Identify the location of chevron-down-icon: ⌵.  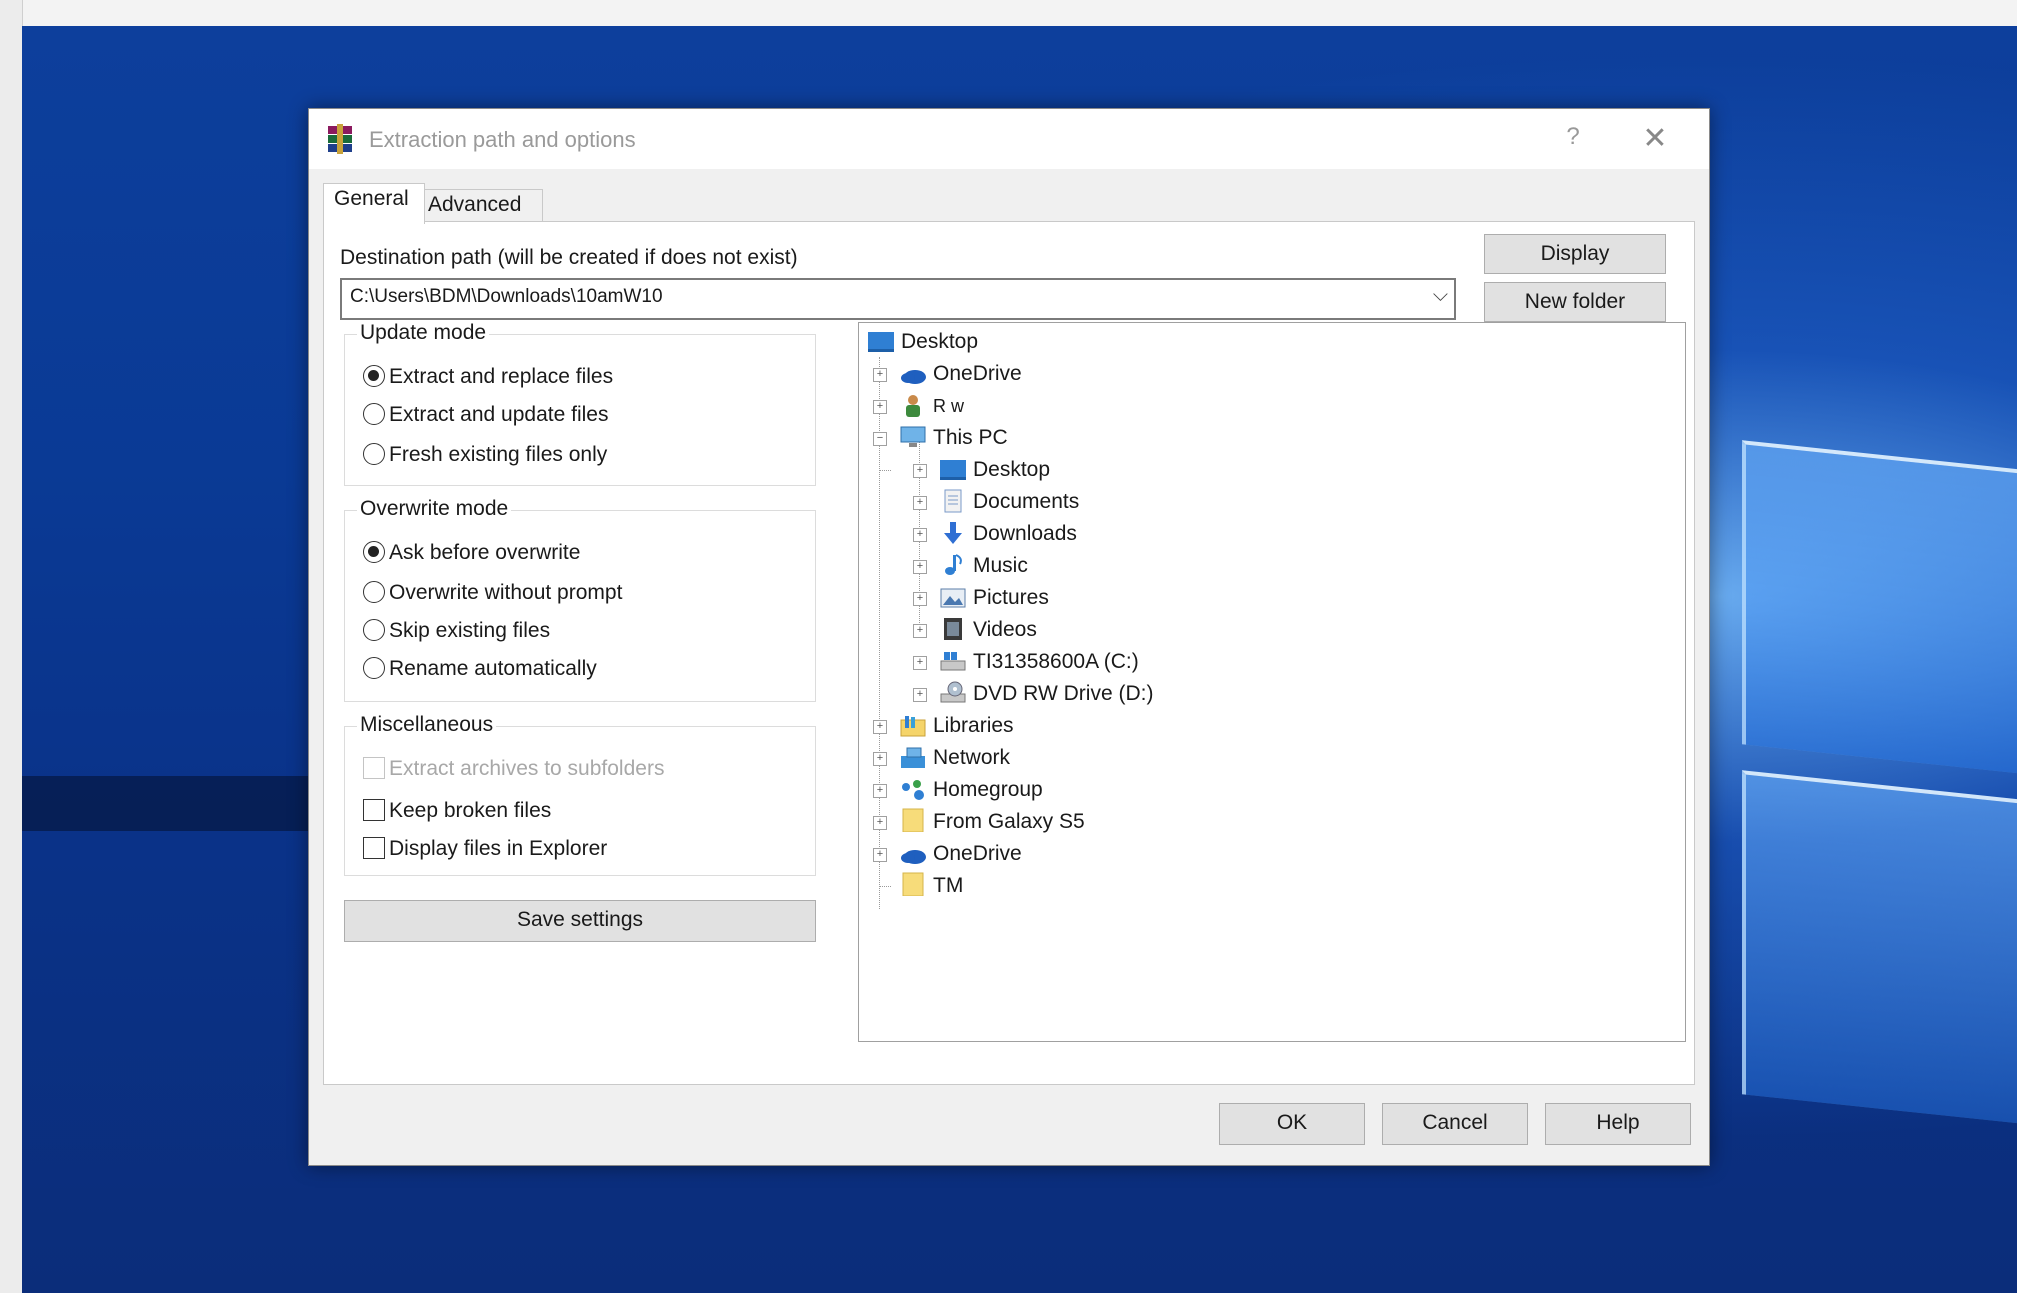
(1440, 295).